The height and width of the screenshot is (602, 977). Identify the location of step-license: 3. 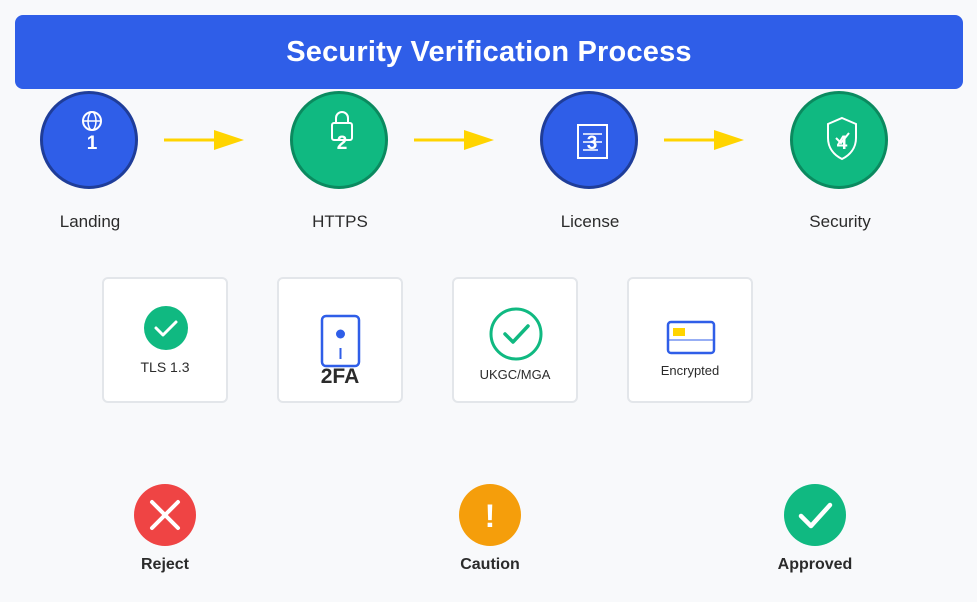
(589, 140).